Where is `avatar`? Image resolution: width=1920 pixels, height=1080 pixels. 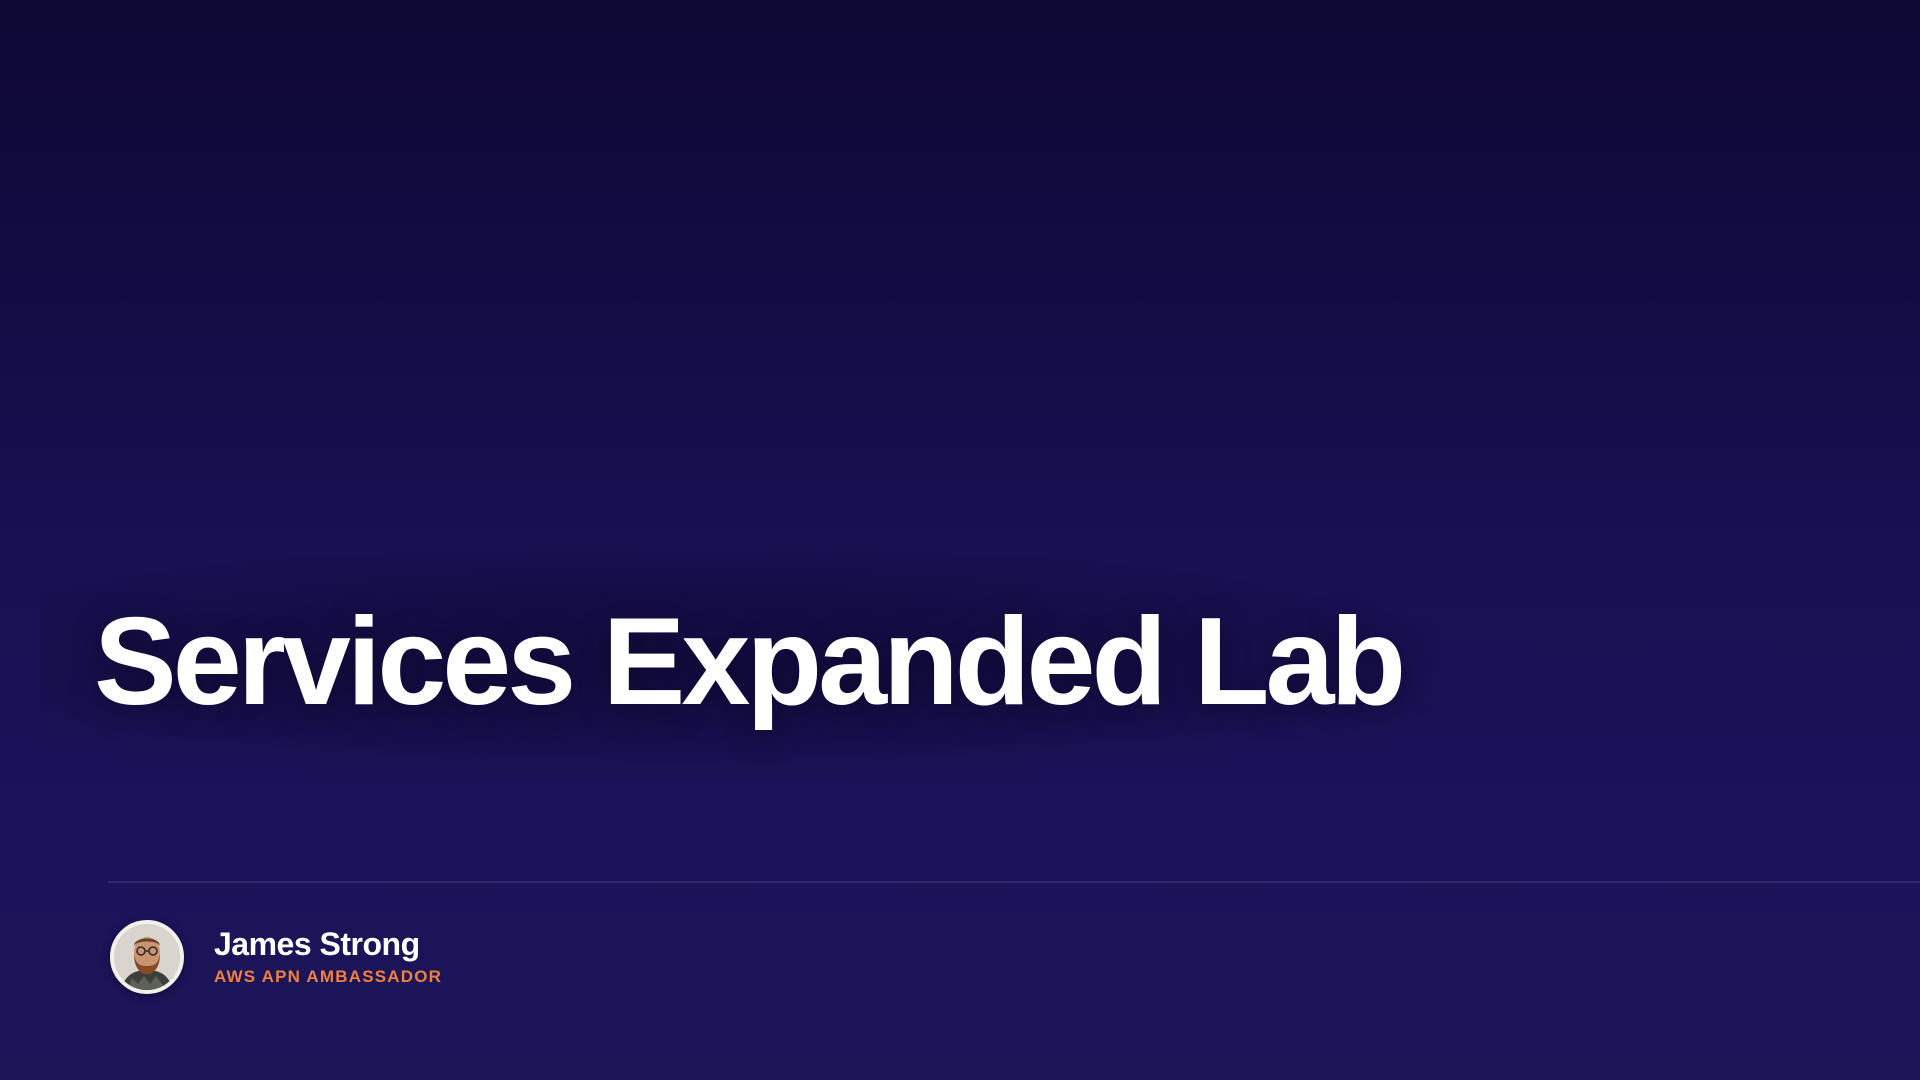
avatar is located at coordinates (147, 957).